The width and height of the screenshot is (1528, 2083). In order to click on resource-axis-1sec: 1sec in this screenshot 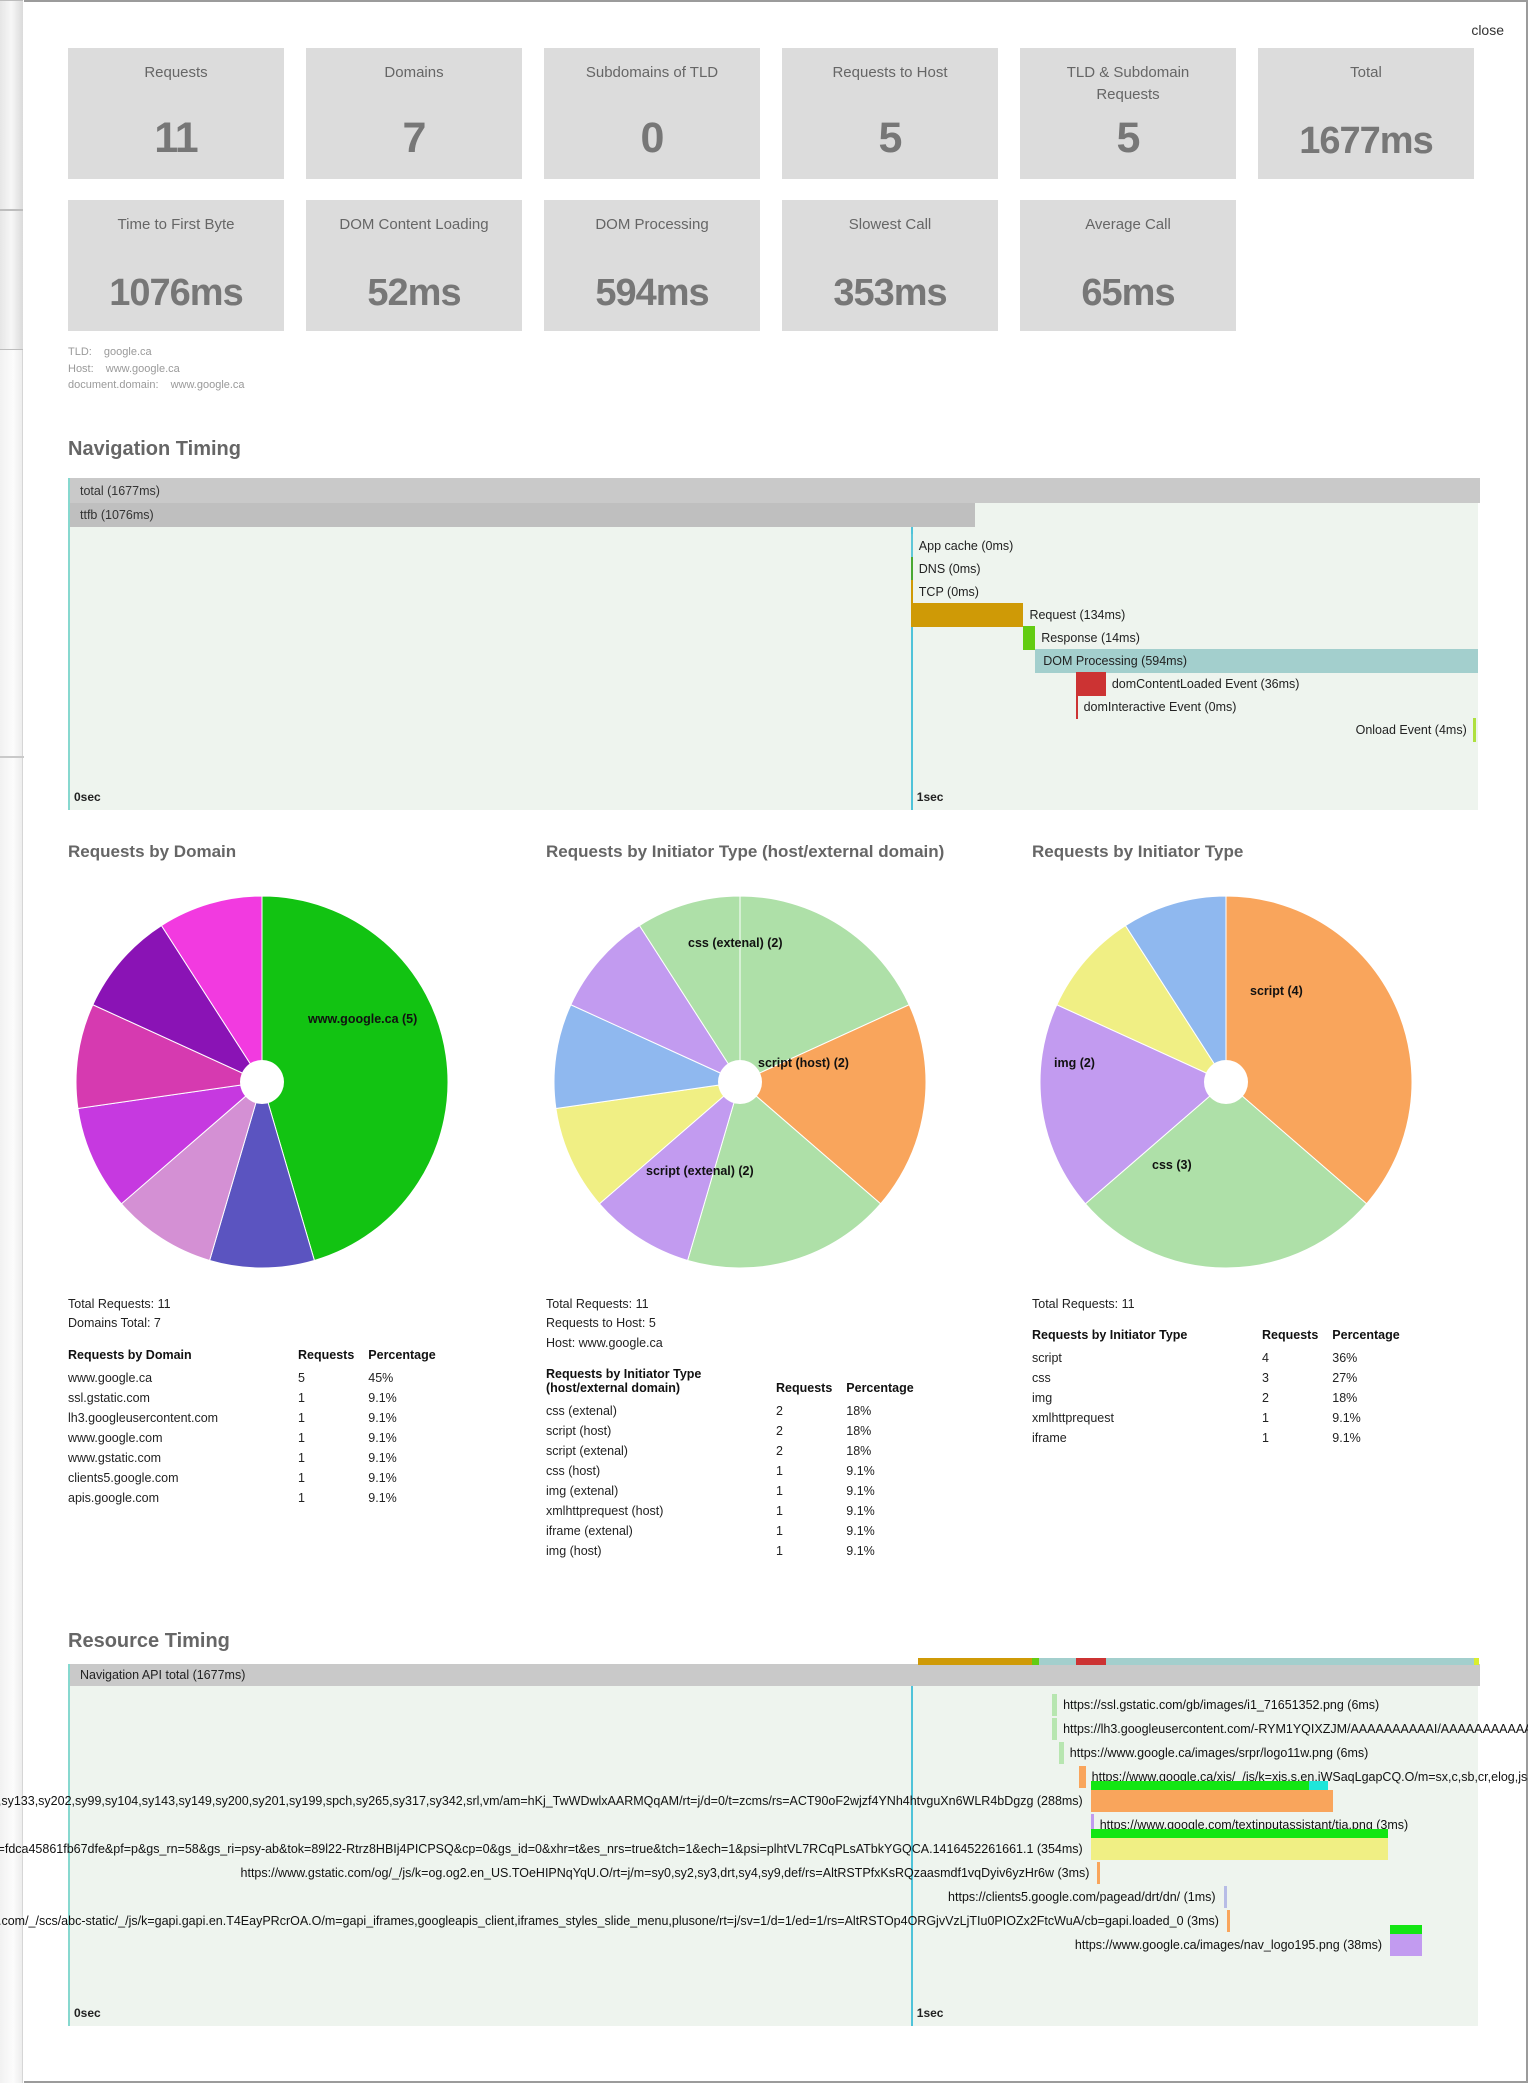, I will do `click(930, 2013)`.